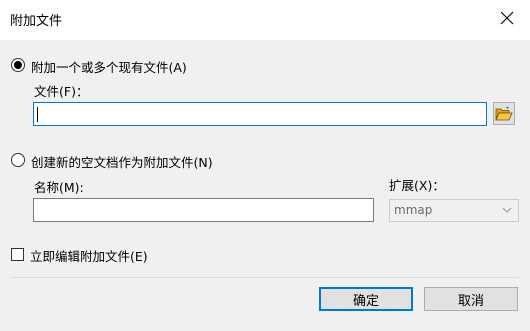 Image resolution: width=530 pixels, height=331 pixels. Describe the element at coordinates (109, 66) in the screenshot. I see `radio-attach-existing-label: 附加一个或多个现有文件(A)` at that location.